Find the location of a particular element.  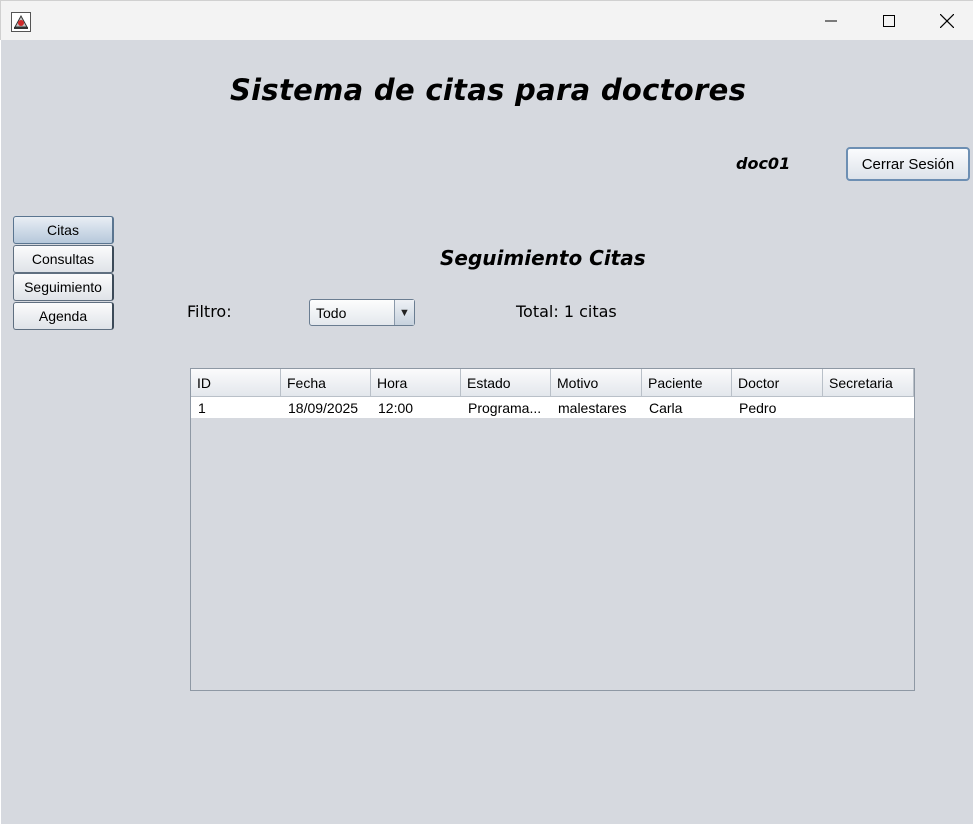

close-icon is located at coordinates (947, 21).